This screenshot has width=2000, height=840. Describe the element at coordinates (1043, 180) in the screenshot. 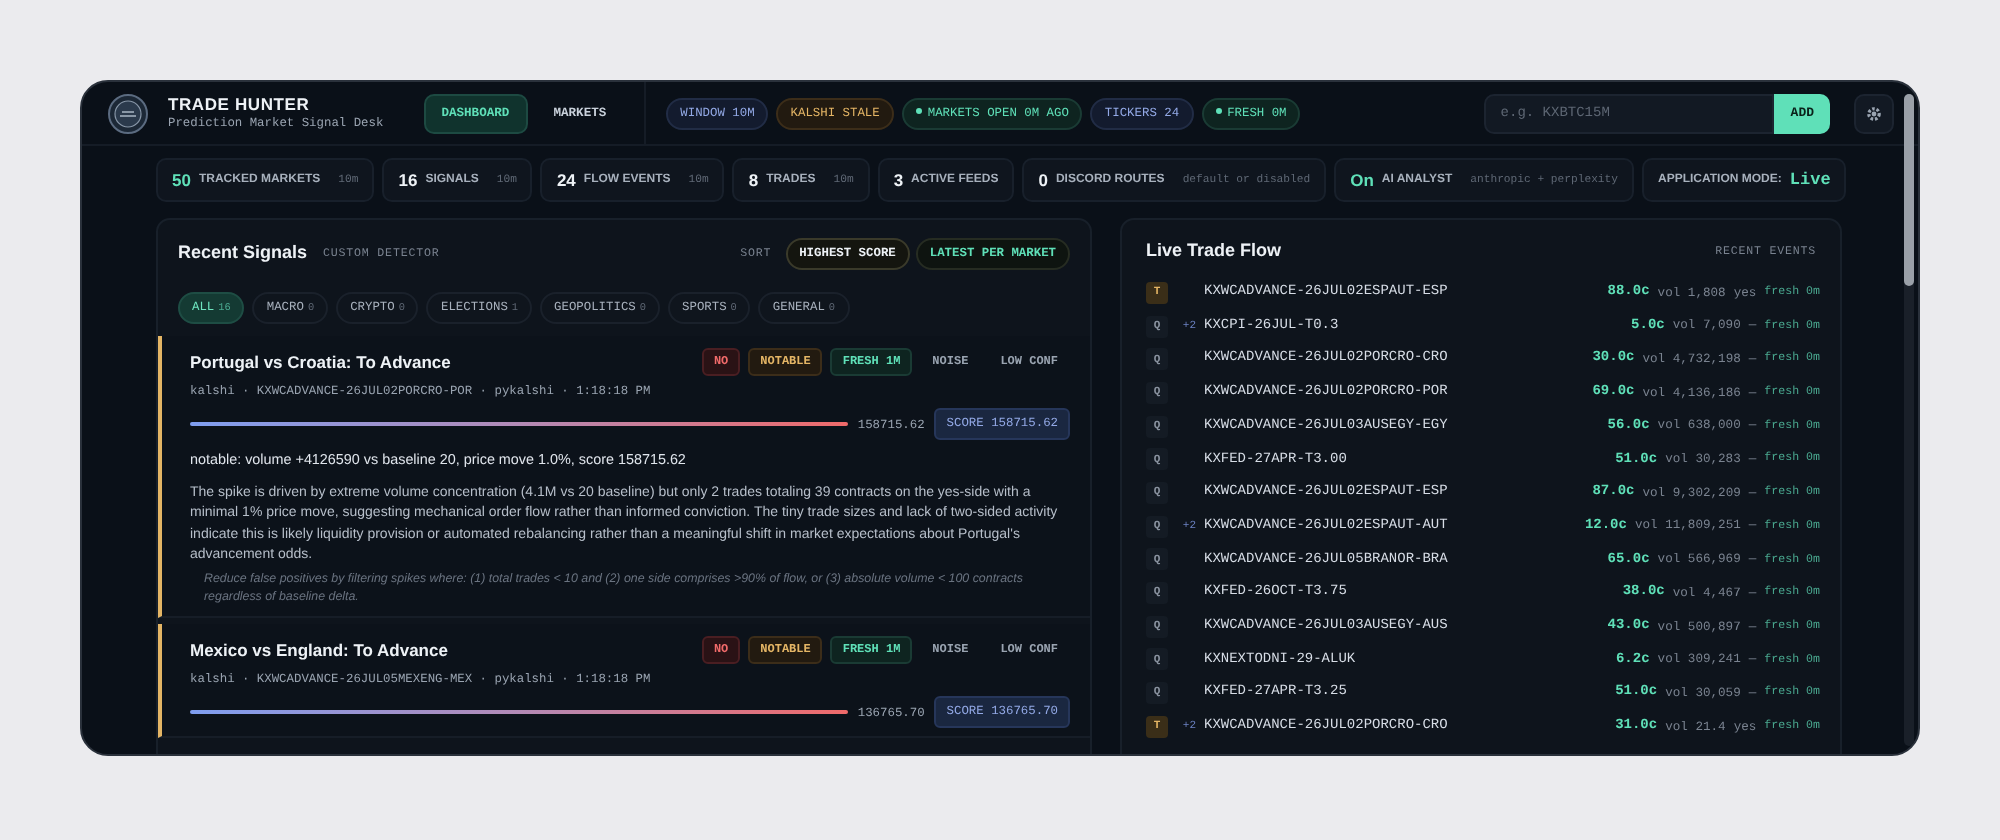

I see `stat-value: 0` at that location.